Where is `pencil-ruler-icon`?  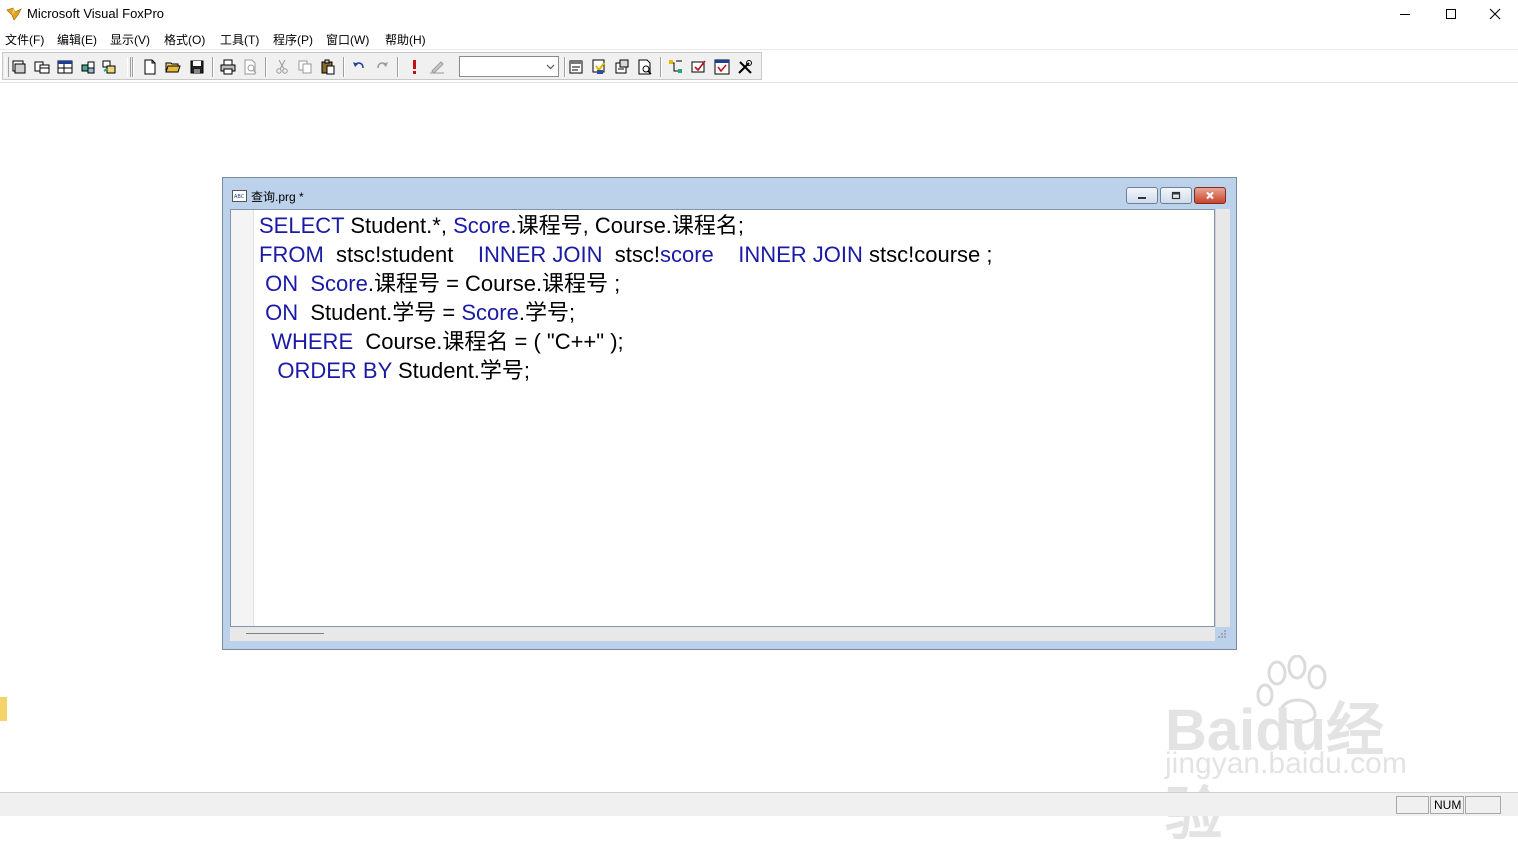 pencil-ruler-icon is located at coordinates (437, 67).